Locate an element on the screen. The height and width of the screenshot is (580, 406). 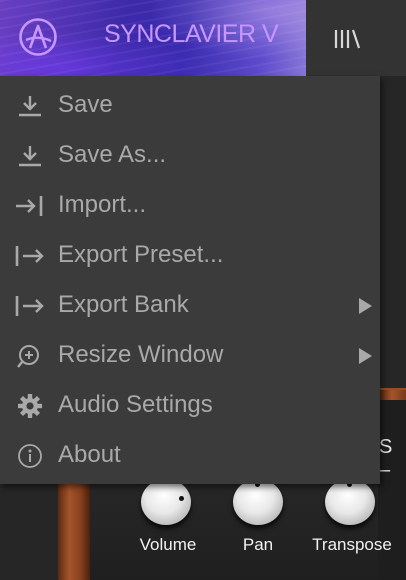
section-label: S – is located at coordinates (386, 458).